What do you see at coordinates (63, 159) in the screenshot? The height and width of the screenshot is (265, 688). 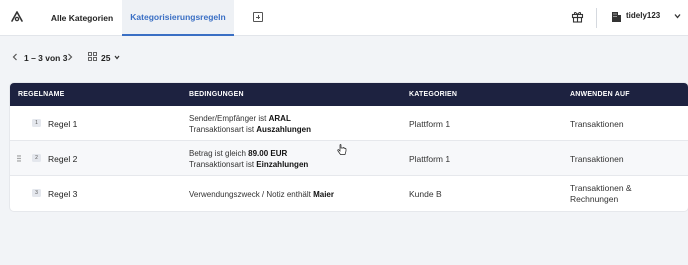 I see `rule-name: Regel 2` at bounding box center [63, 159].